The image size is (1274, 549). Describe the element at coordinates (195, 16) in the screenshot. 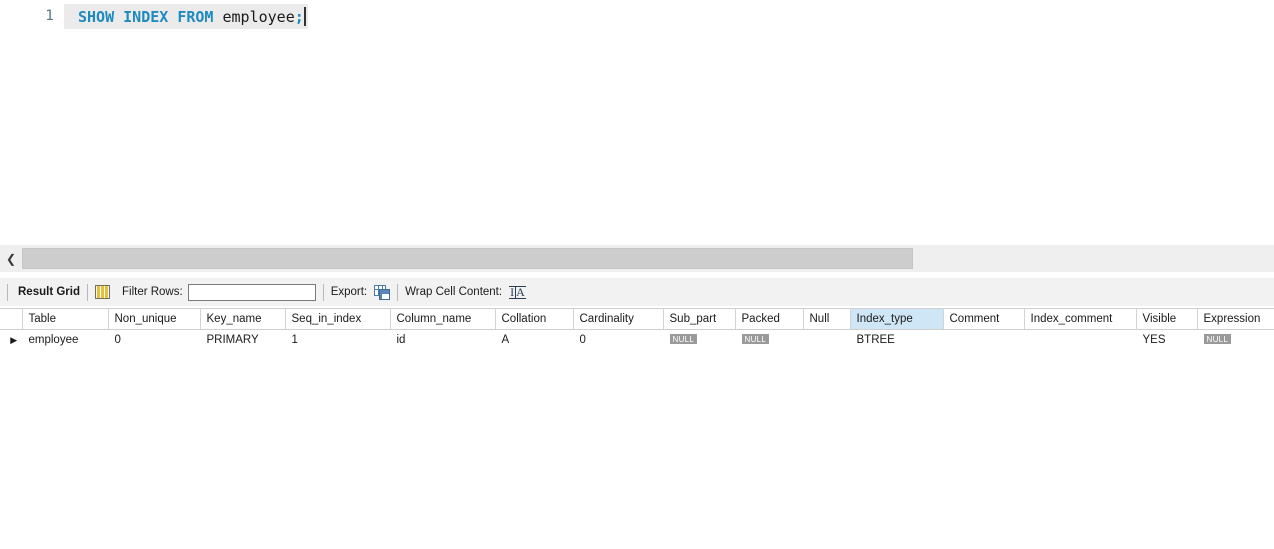

I see `sql-keyword-from: FROM` at that location.